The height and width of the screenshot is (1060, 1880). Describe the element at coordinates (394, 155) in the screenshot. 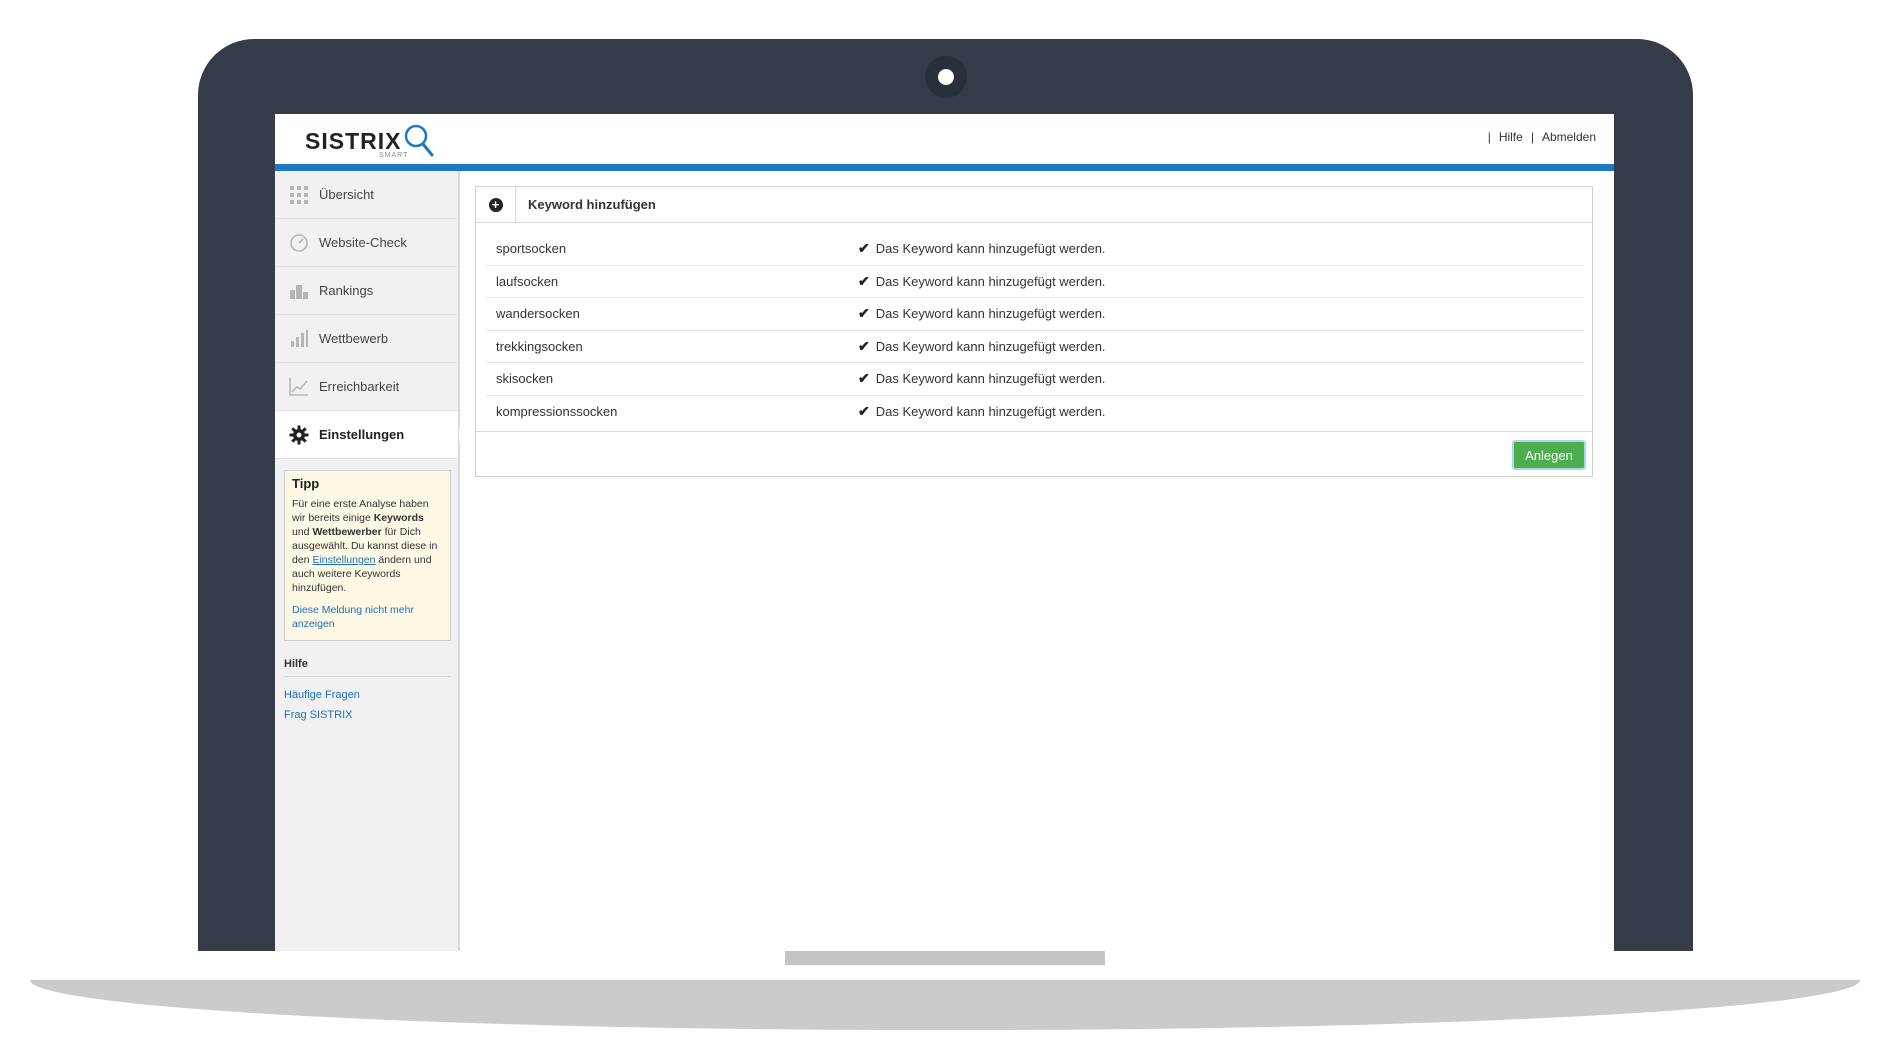

I see `logo-subtitle: SMART` at that location.